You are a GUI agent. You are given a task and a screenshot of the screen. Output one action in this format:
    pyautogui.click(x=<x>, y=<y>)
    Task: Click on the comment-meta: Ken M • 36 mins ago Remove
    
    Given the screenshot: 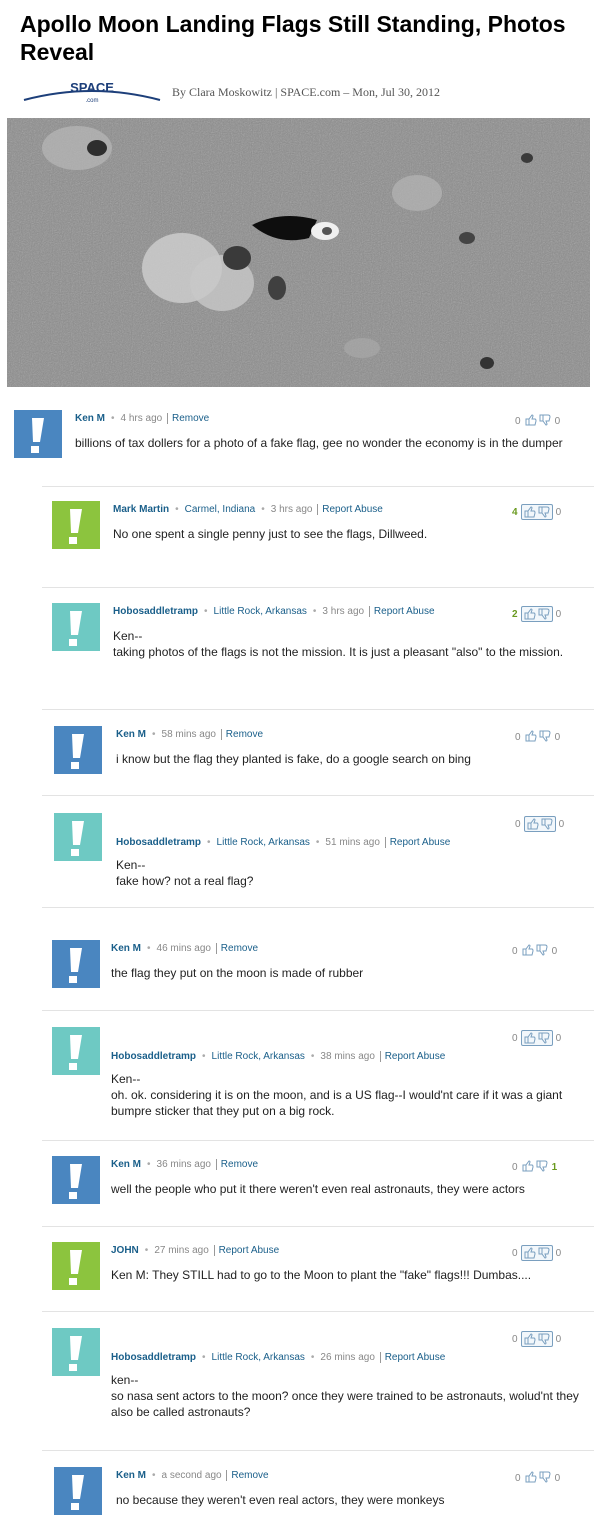 What is the action you would take?
    pyautogui.click(x=185, y=1164)
    